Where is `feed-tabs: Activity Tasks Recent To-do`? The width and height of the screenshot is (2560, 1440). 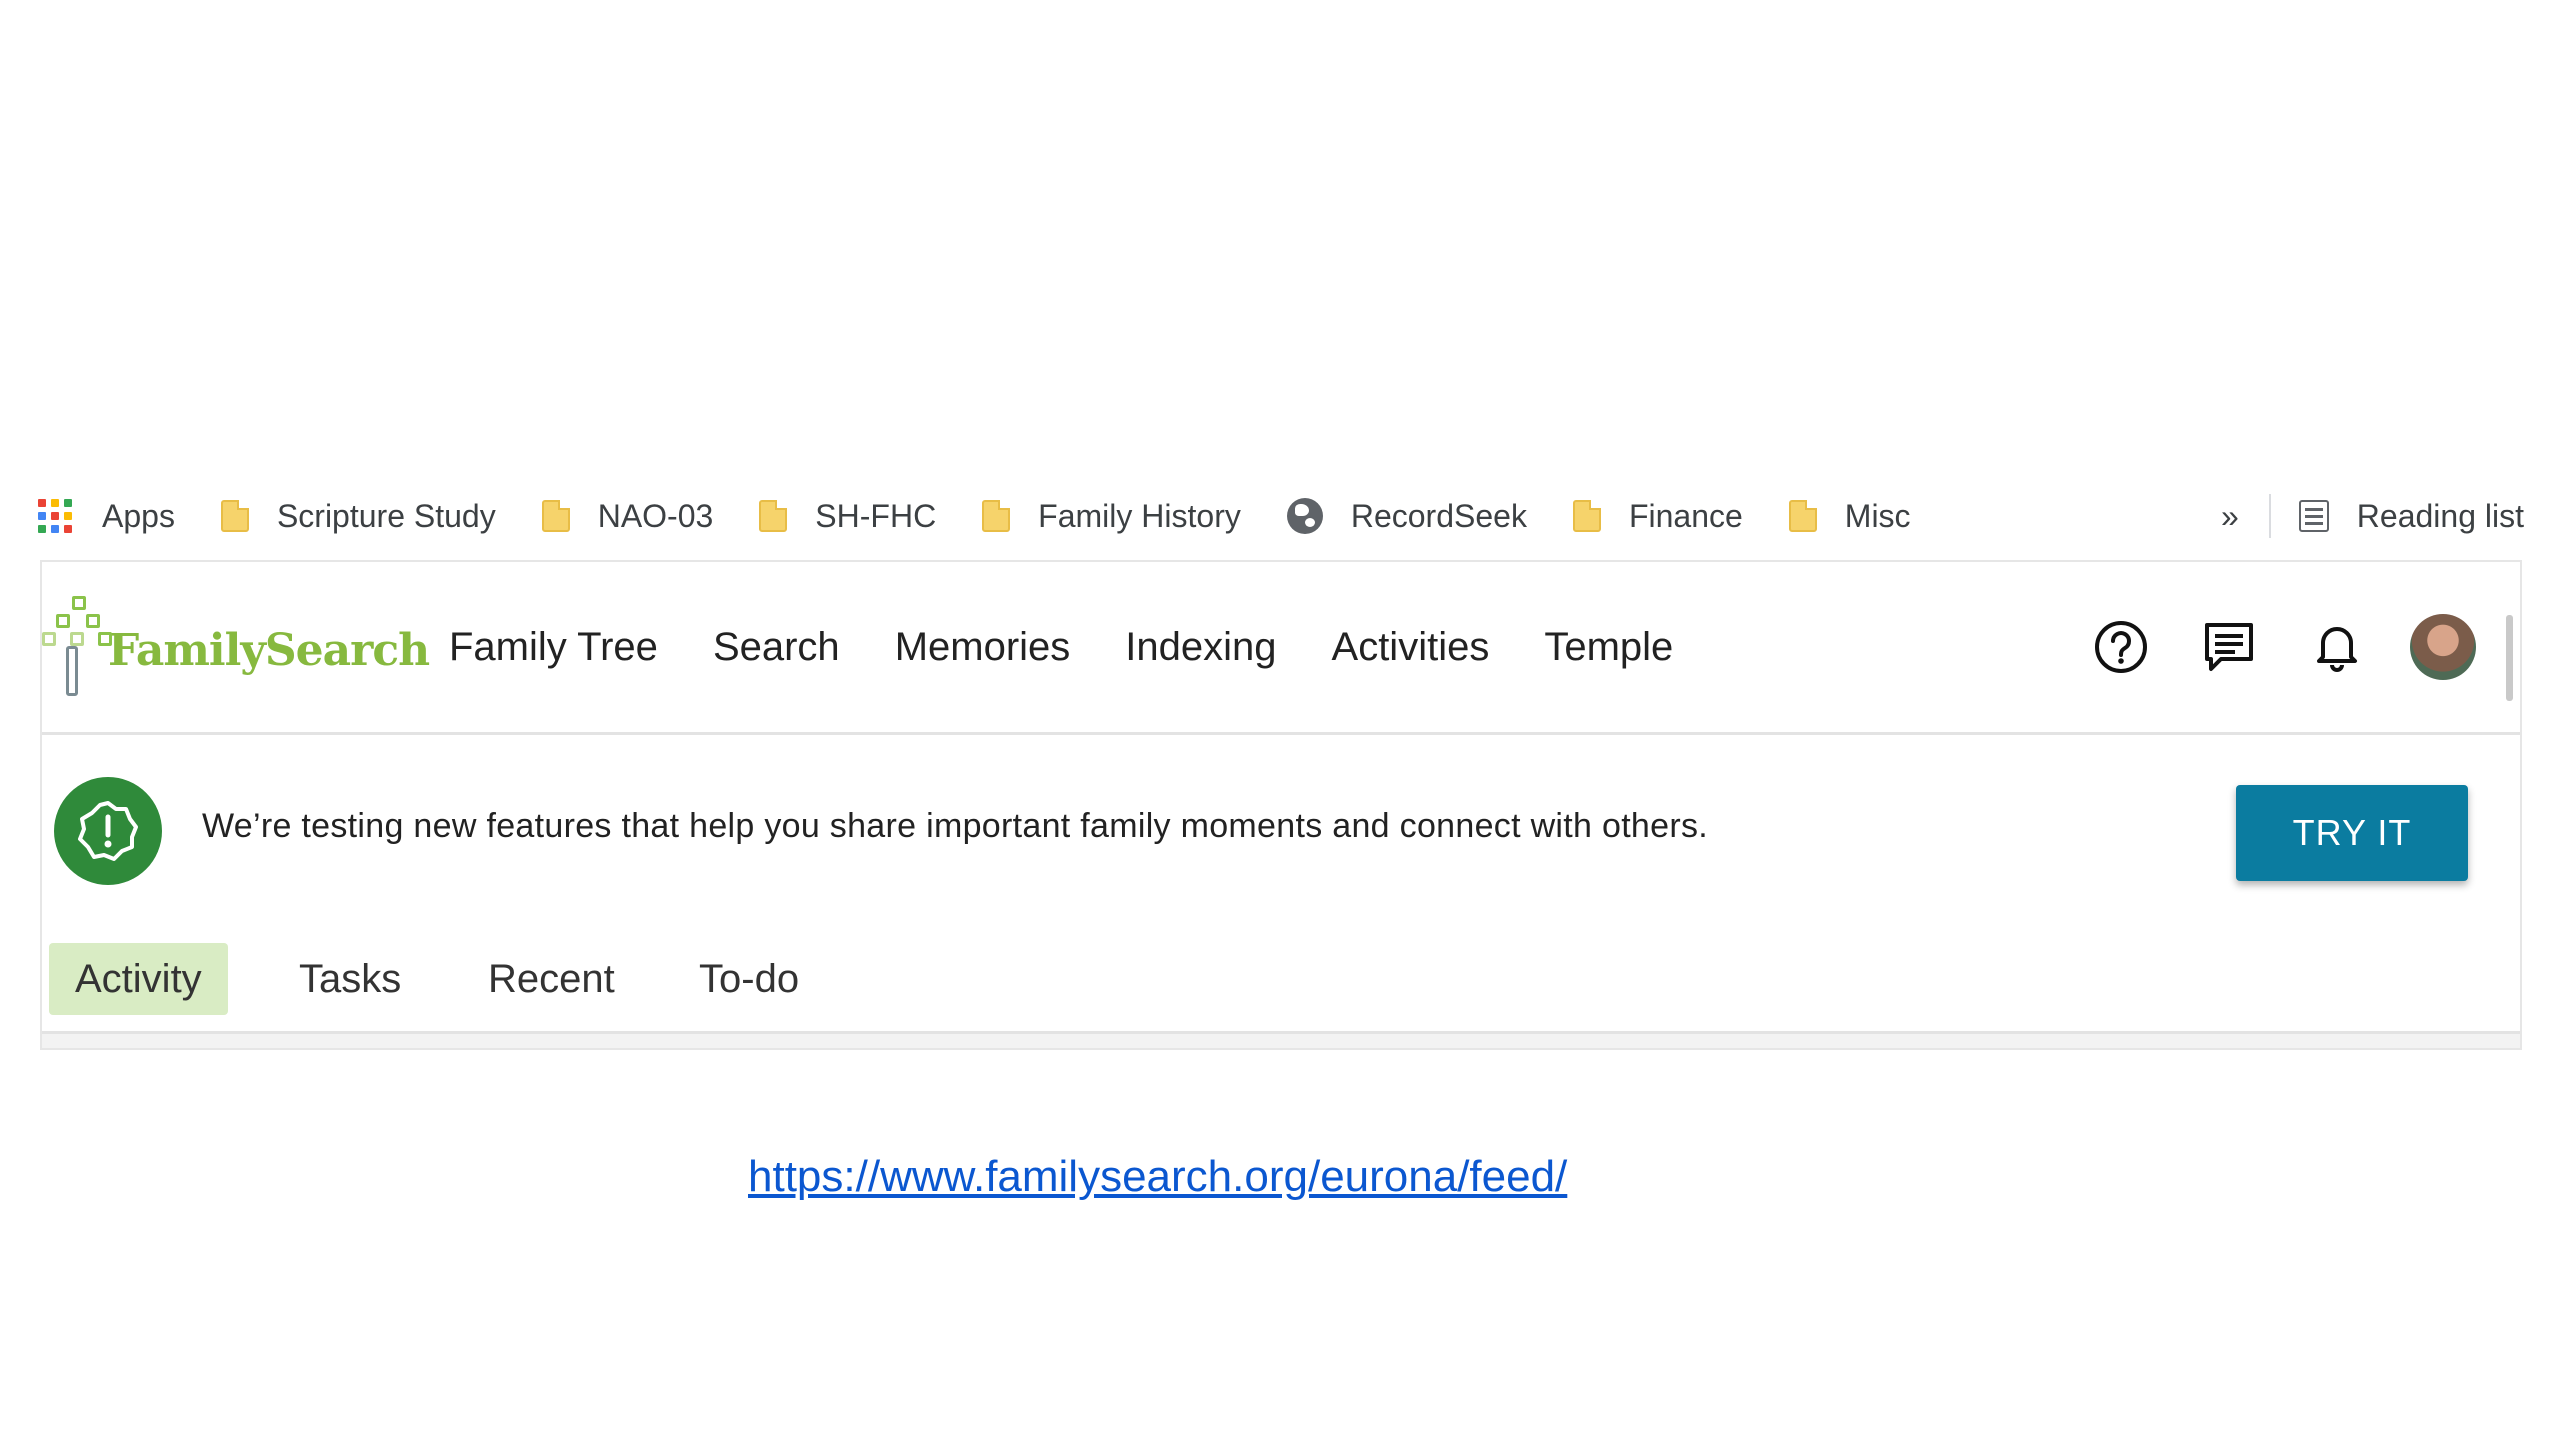 feed-tabs: Activity Tasks Recent To-do is located at coordinates (1281, 974).